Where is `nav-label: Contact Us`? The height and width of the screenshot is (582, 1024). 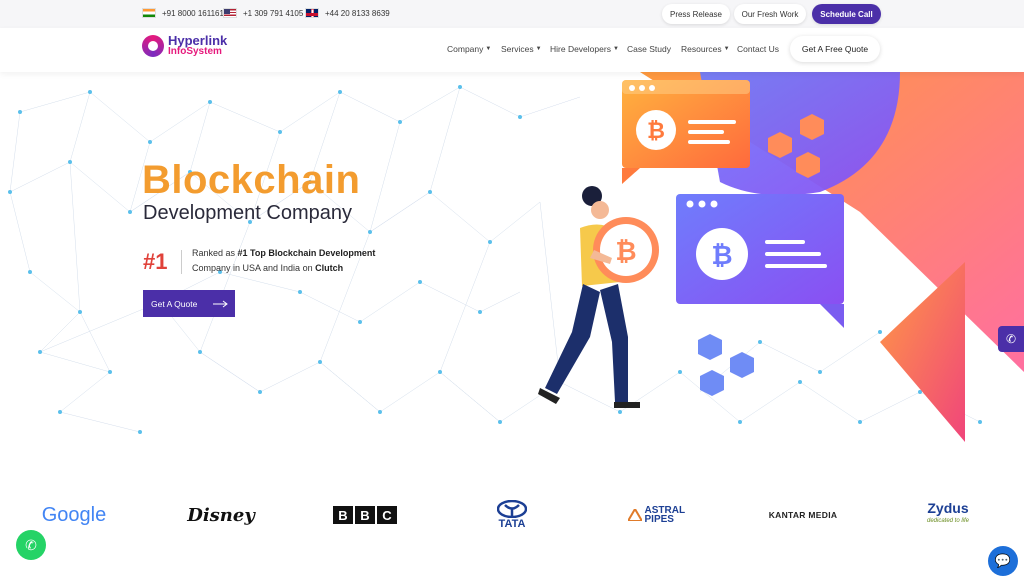 nav-label: Contact Us is located at coordinates (758, 49).